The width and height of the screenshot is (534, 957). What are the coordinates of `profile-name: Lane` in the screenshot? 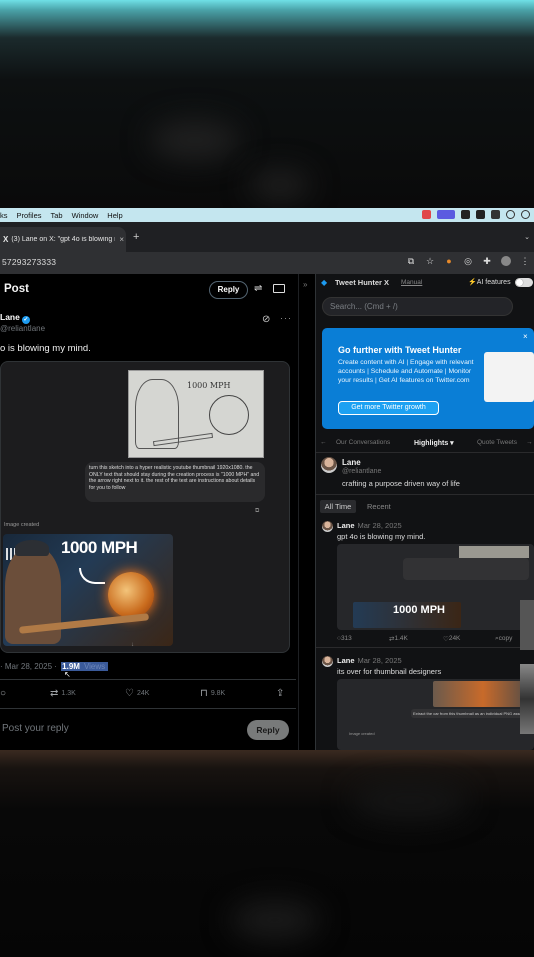 It's located at (351, 462).